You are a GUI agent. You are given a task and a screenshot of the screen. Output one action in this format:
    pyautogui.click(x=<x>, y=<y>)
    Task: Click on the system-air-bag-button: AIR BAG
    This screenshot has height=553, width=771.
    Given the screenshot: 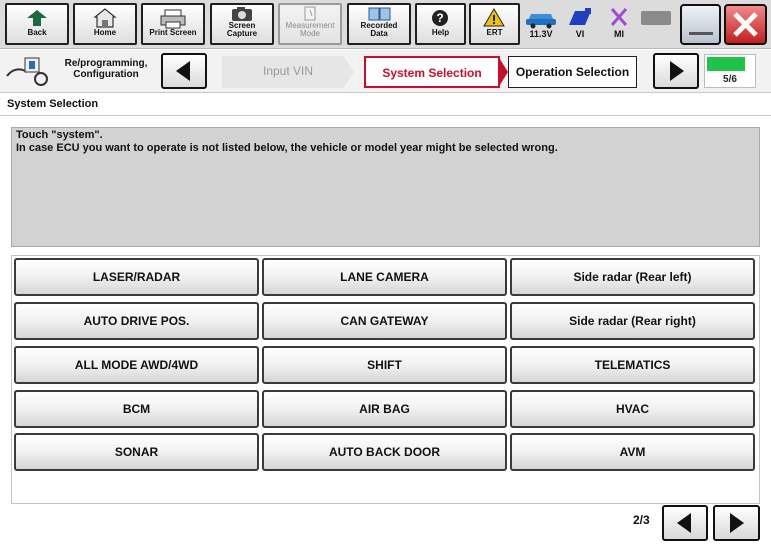 What is the action you would take?
    pyautogui.click(x=384, y=409)
    